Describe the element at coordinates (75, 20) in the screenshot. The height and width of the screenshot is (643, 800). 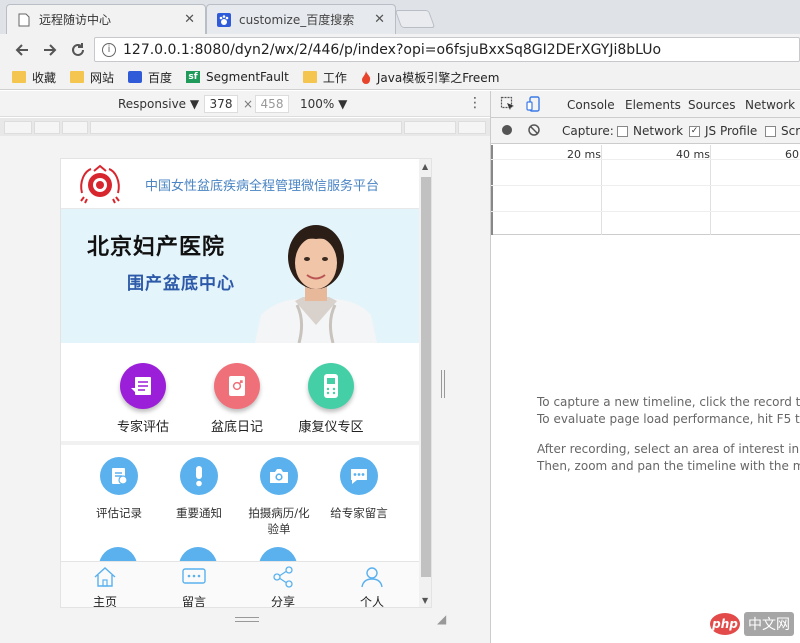
I see `tab-title: 远程随访中心` at that location.